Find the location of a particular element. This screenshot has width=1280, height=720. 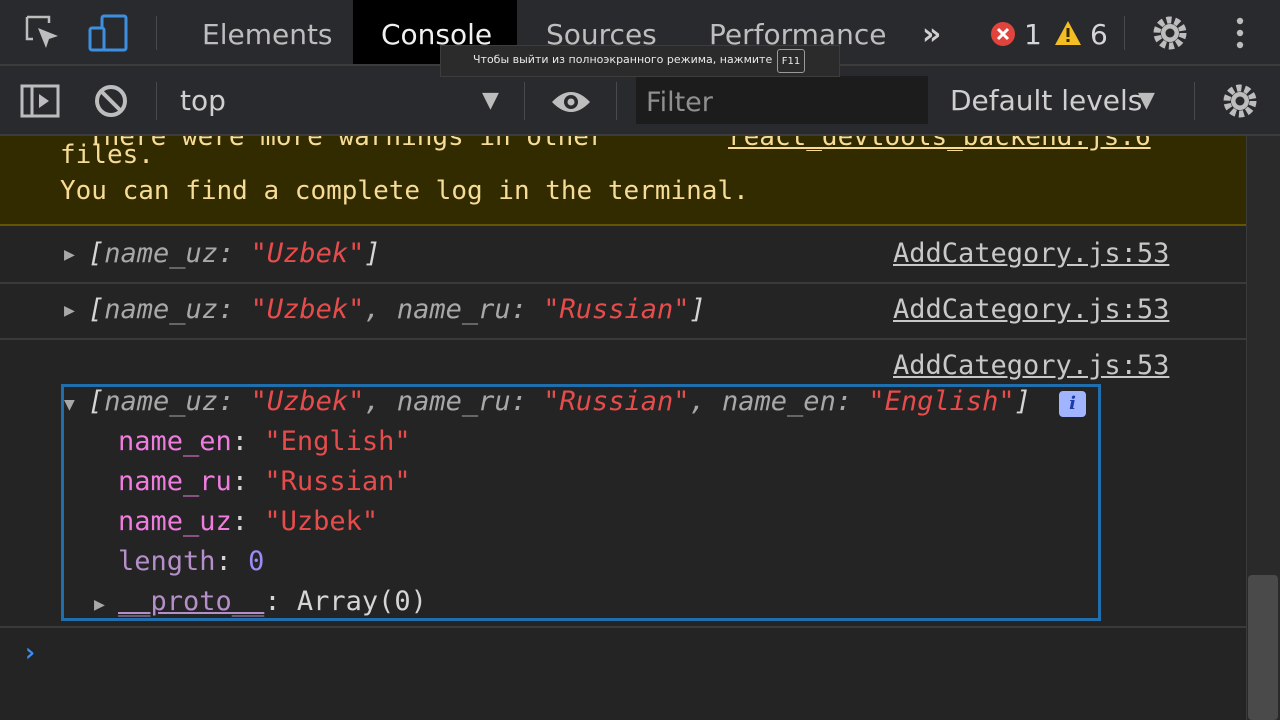

property-row: __proto__: Array(0) is located at coordinates (272, 601).